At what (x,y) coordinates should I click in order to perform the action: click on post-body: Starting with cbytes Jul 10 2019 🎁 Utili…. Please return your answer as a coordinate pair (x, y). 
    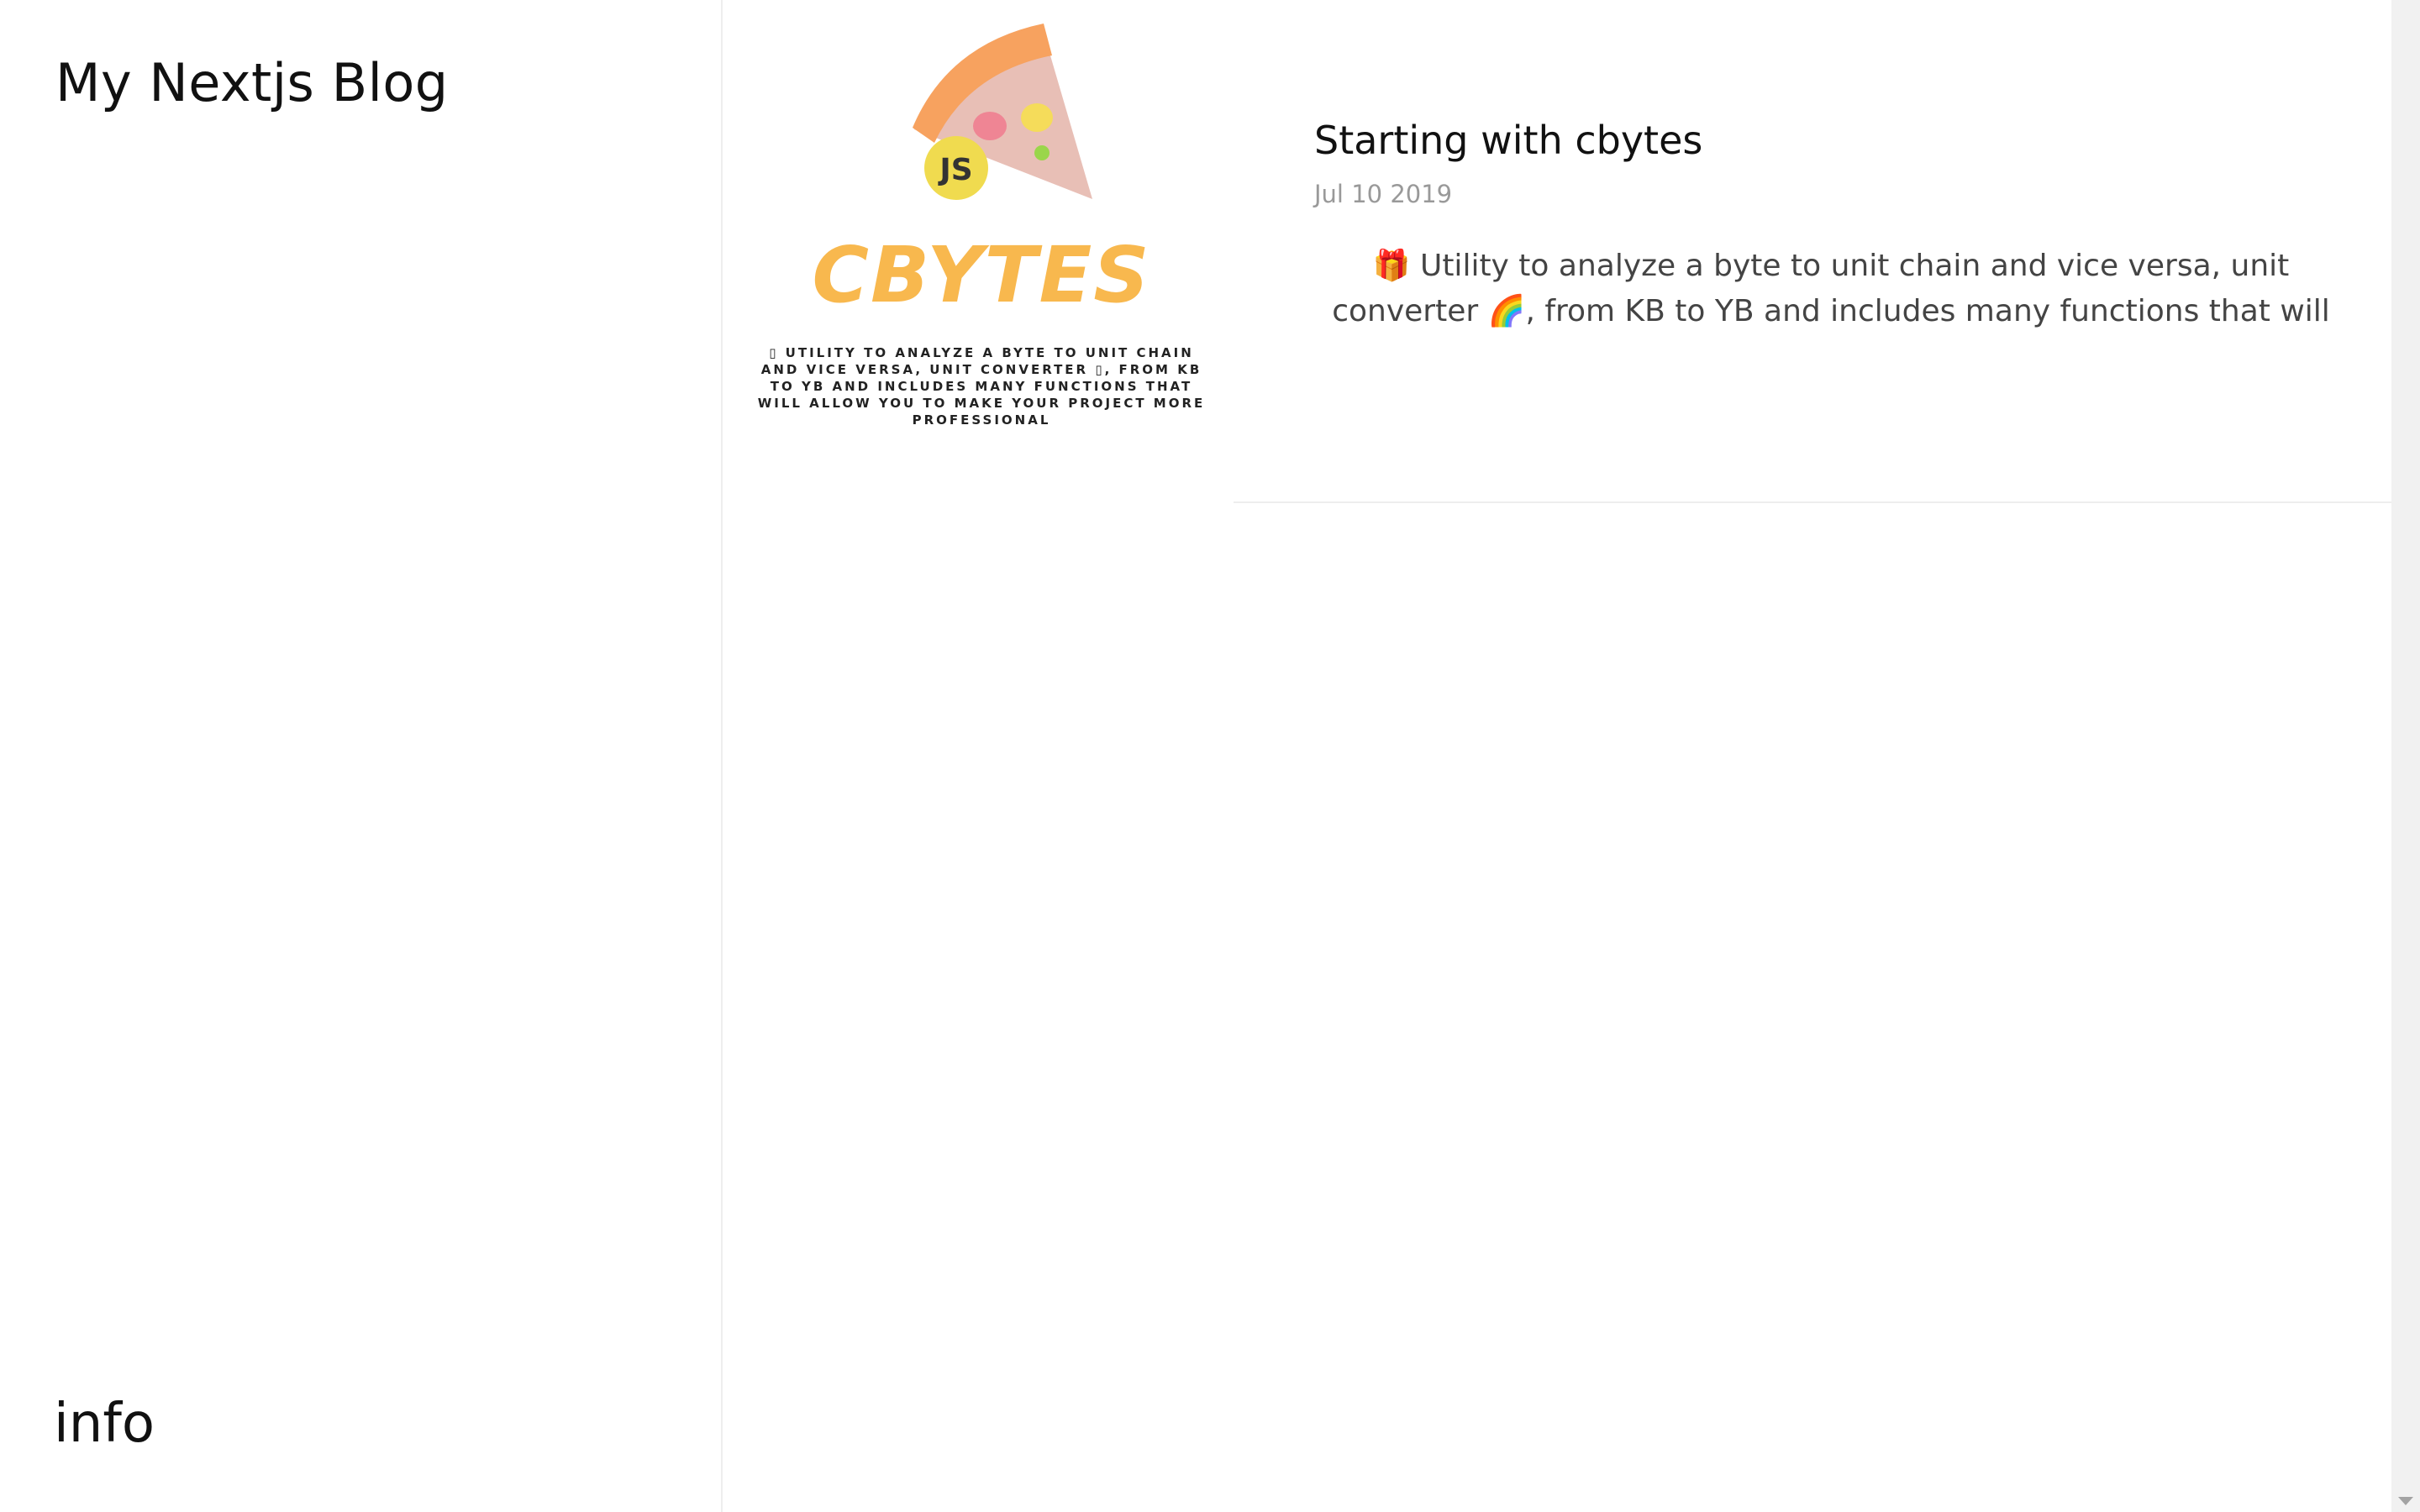
    Looking at the image, I should click on (1831, 241).